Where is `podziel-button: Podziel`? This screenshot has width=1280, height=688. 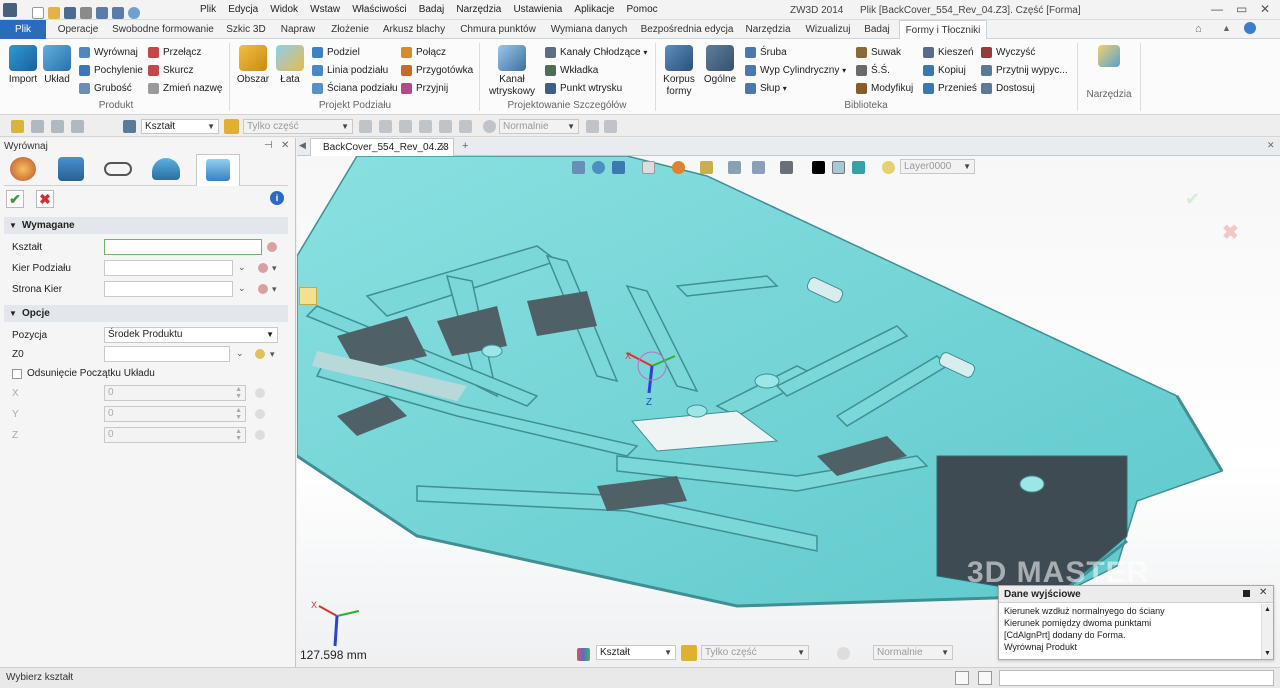 podziel-button: Podziel is located at coordinates (336, 52).